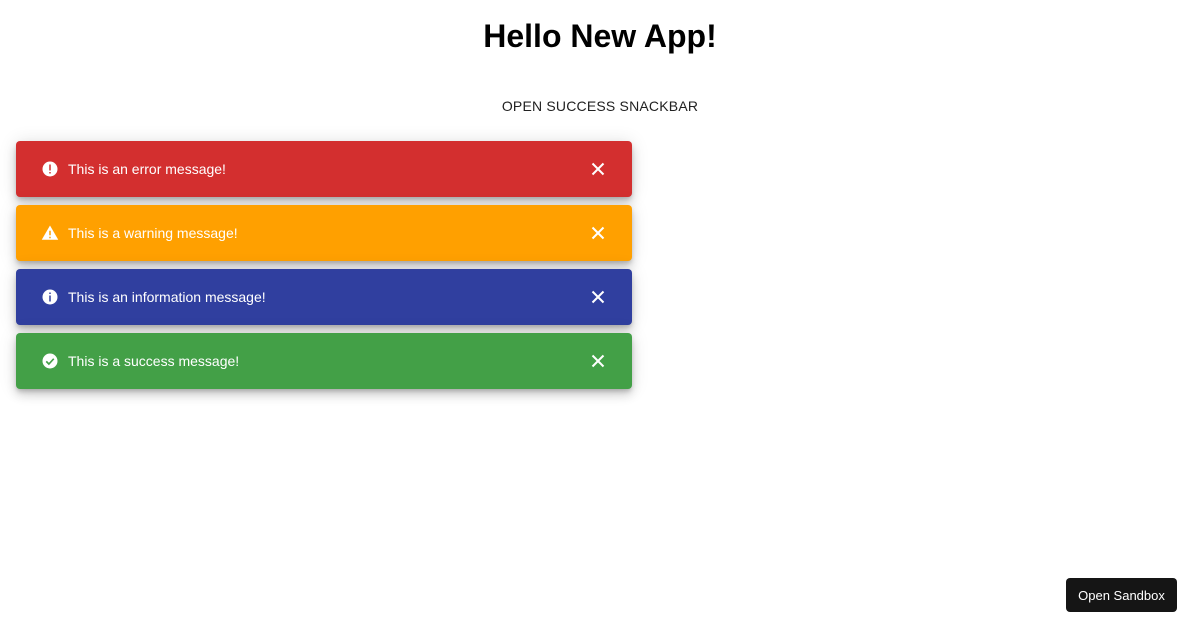  What do you see at coordinates (50, 232) in the screenshot?
I see `warning-icon` at bounding box center [50, 232].